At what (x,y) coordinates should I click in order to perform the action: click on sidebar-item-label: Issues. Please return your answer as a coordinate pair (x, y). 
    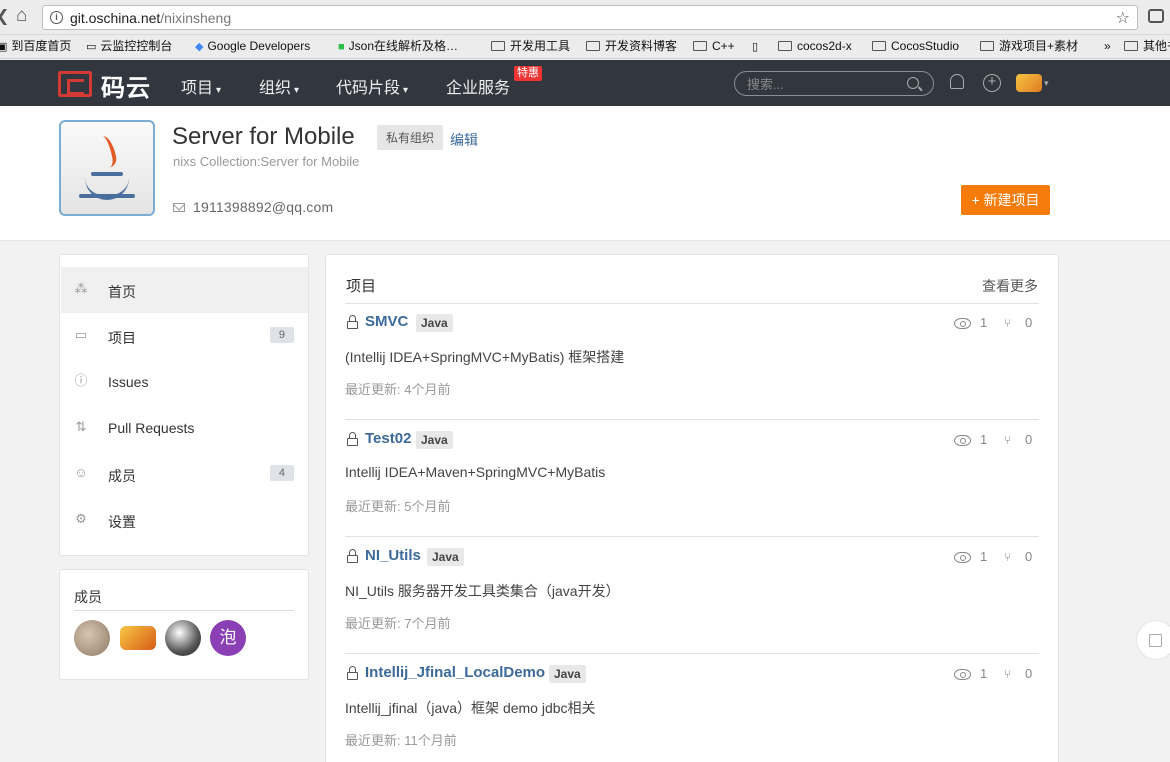
    Looking at the image, I should click on (128, 382).